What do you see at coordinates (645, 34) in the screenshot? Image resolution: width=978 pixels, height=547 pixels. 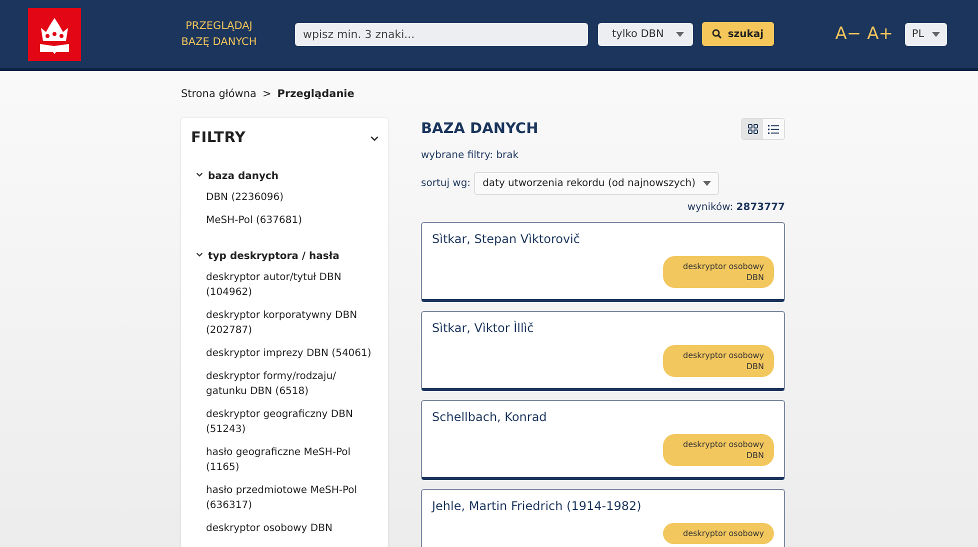 I see `scope-select: tylko DBN` at bounding box center [645, 34].